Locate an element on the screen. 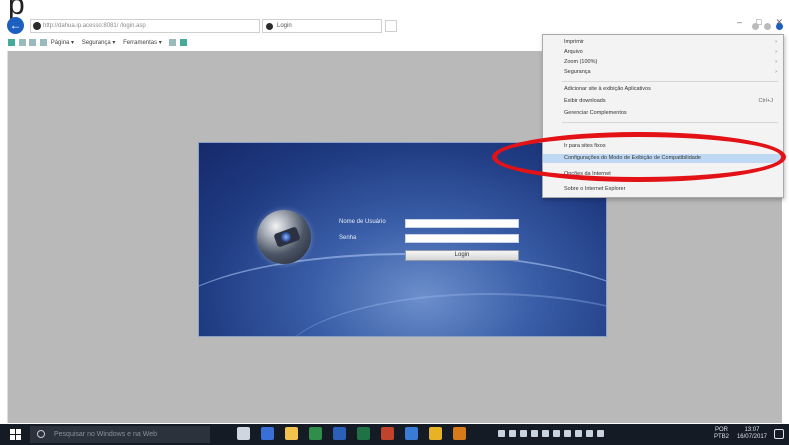  address-bar: http://dahua.ip.acesso:8081/ /login.asp is located at coordinates (145, 26).